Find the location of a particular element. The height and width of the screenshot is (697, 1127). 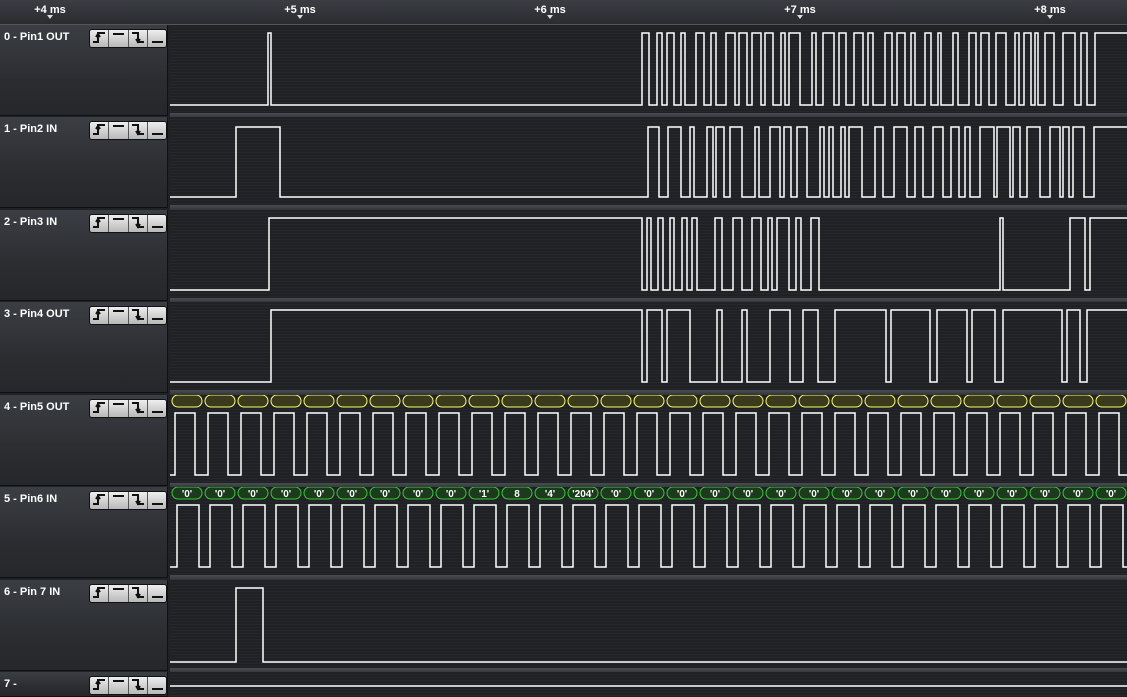

channel-label-panel: 3 - Pin4 OUT is located at coordinates (84, 347).